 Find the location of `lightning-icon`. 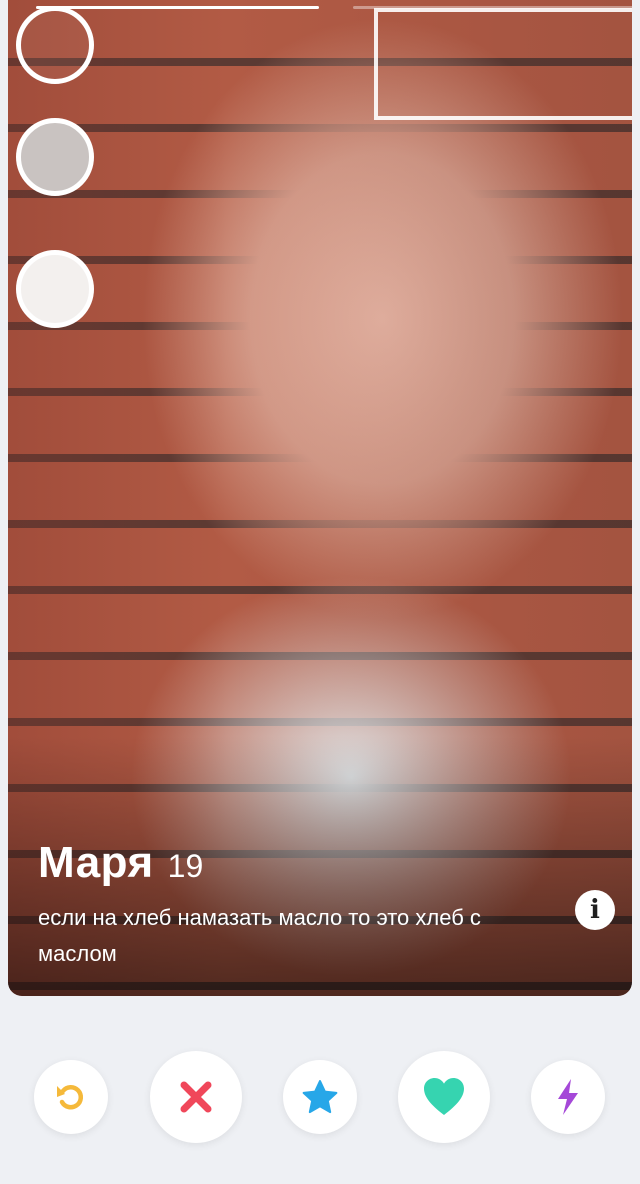

lightning-icon is located at coordinates (568, 1097).